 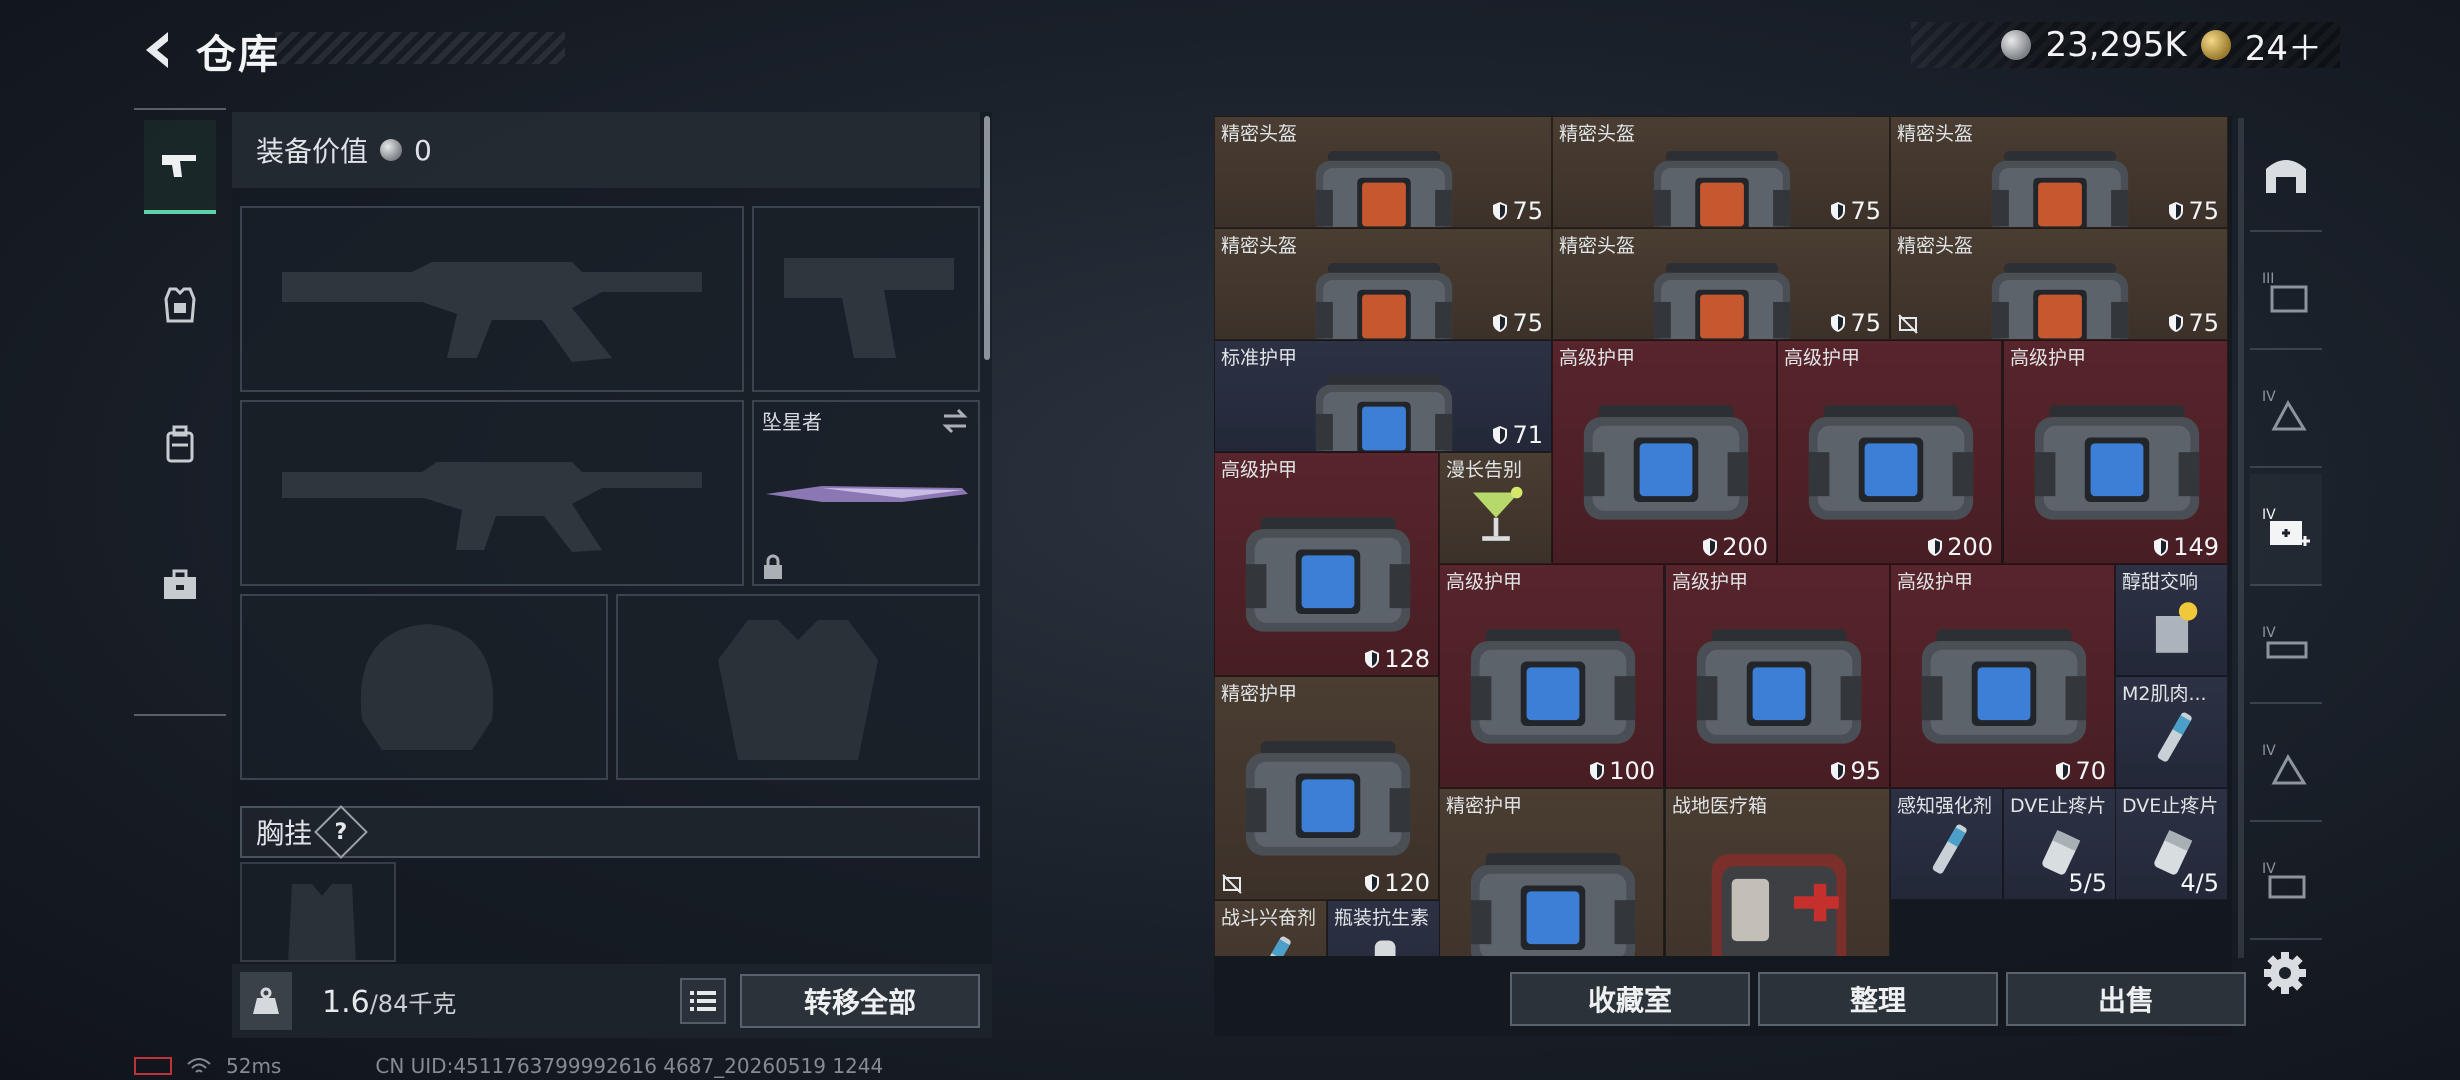 I want to click on tab-tier4-a: IV, so click(x=2286, y=412).